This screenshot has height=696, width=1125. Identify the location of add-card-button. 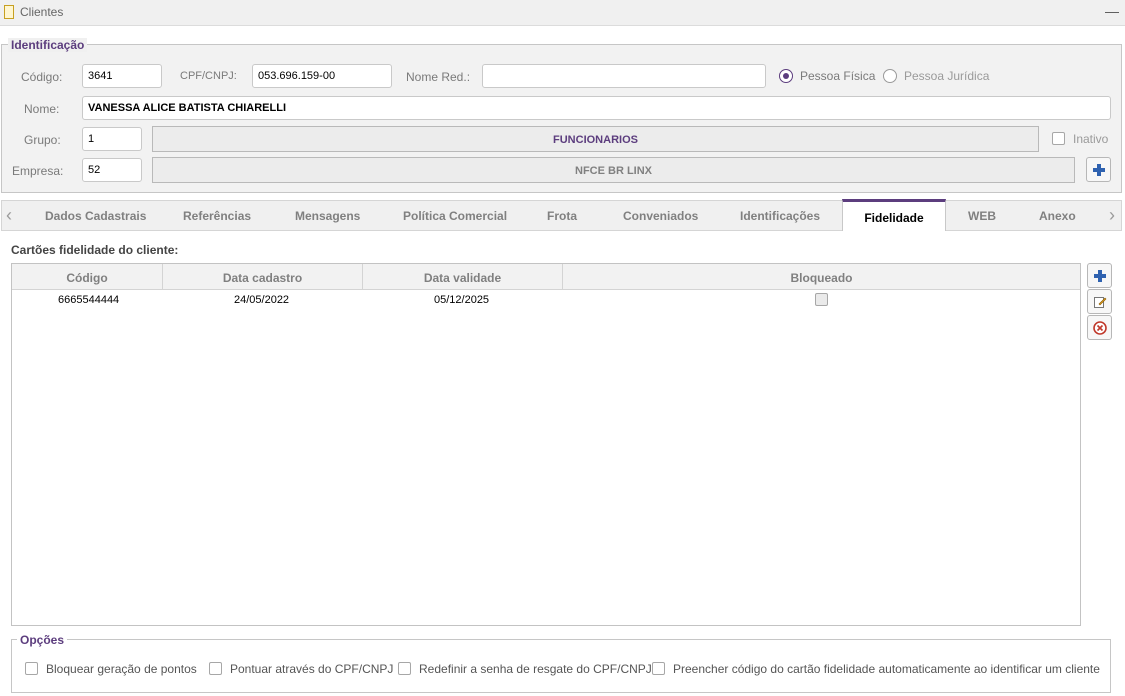
(1099, 275).